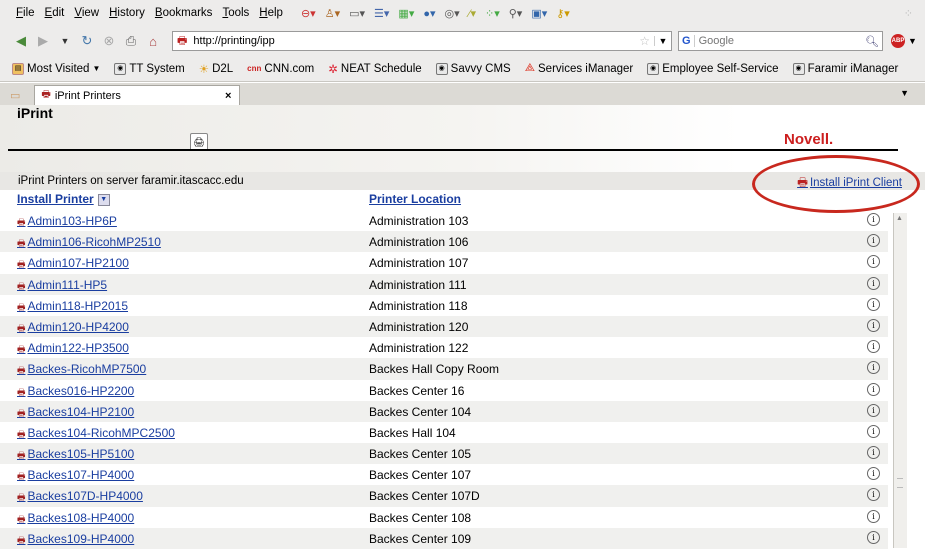 This screenshot has height=549, width=925. I want to click on new-tab-icon: ▭, so click(15, 95).